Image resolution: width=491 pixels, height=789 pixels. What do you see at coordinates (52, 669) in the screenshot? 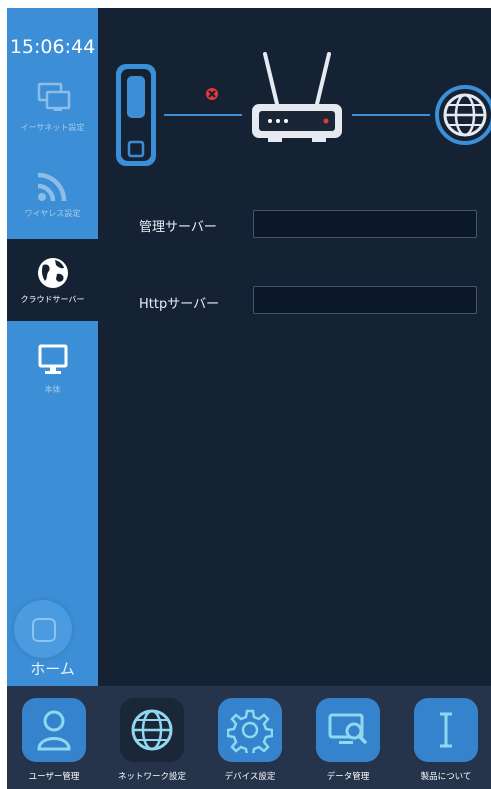
I see `home-label: ホーム` at bounding box center [52, 669].